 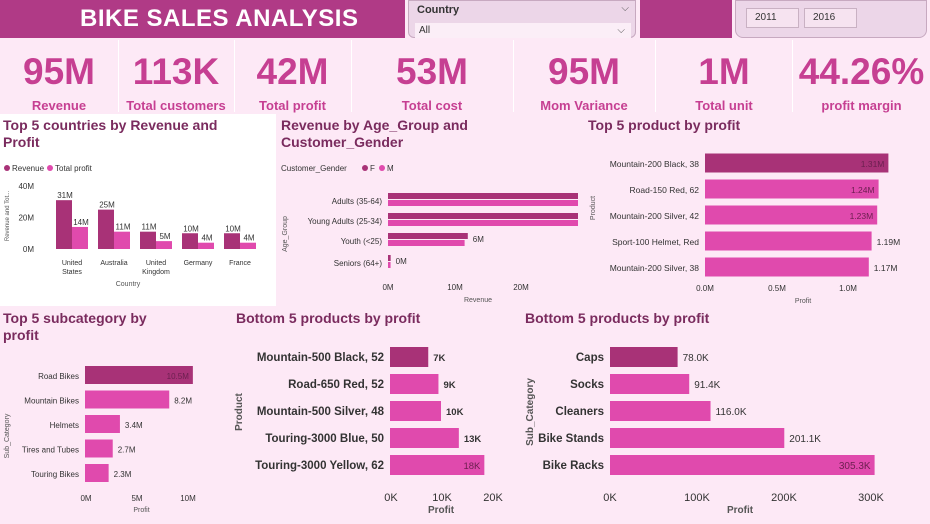 What do you see at coordinates (345, 221) in the screenshot?
I see `category-label: Young Adults (25-34)` at bounding box center [345, 221].